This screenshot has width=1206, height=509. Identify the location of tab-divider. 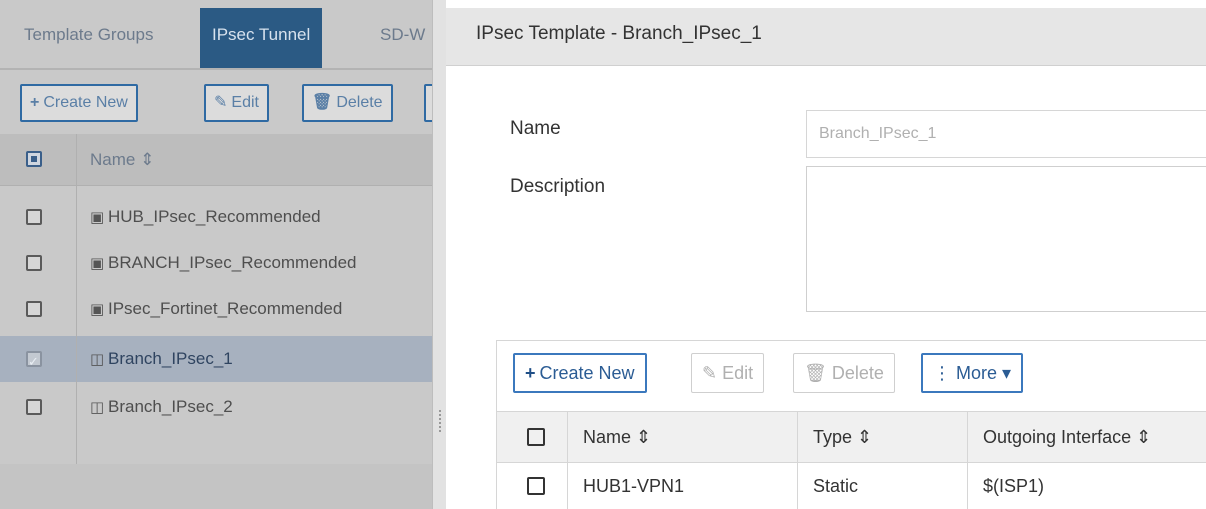
(216, 69).